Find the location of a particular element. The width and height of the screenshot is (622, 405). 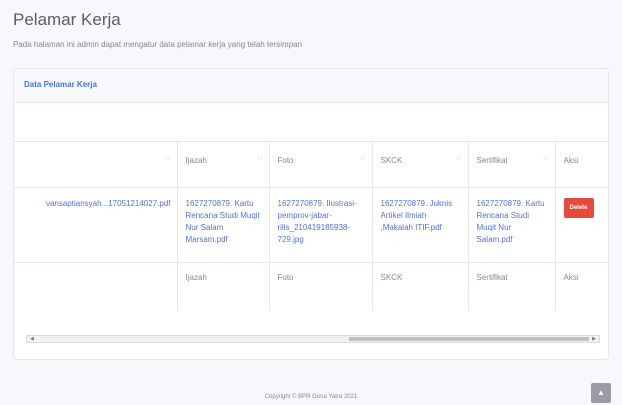

table-footer-row: Ijazah Foto SKCK Sertifikat Aksi is located at coordinates (311, 286).